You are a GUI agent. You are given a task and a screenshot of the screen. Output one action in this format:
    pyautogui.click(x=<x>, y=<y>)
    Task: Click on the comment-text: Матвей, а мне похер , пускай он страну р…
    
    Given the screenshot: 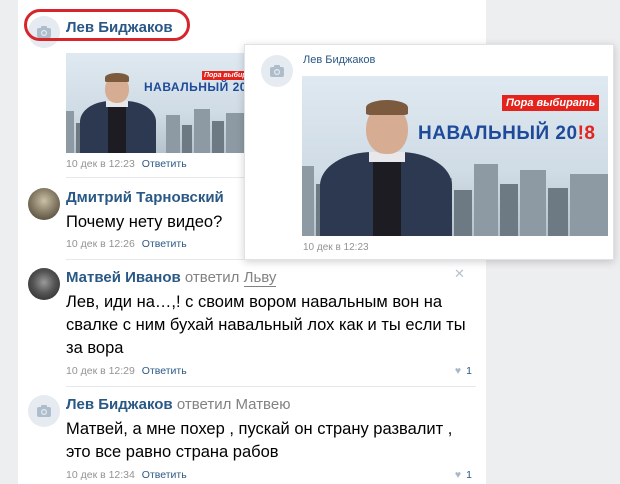 What is the action you would take?
    pyautogui.click(x=259, y=440)
    